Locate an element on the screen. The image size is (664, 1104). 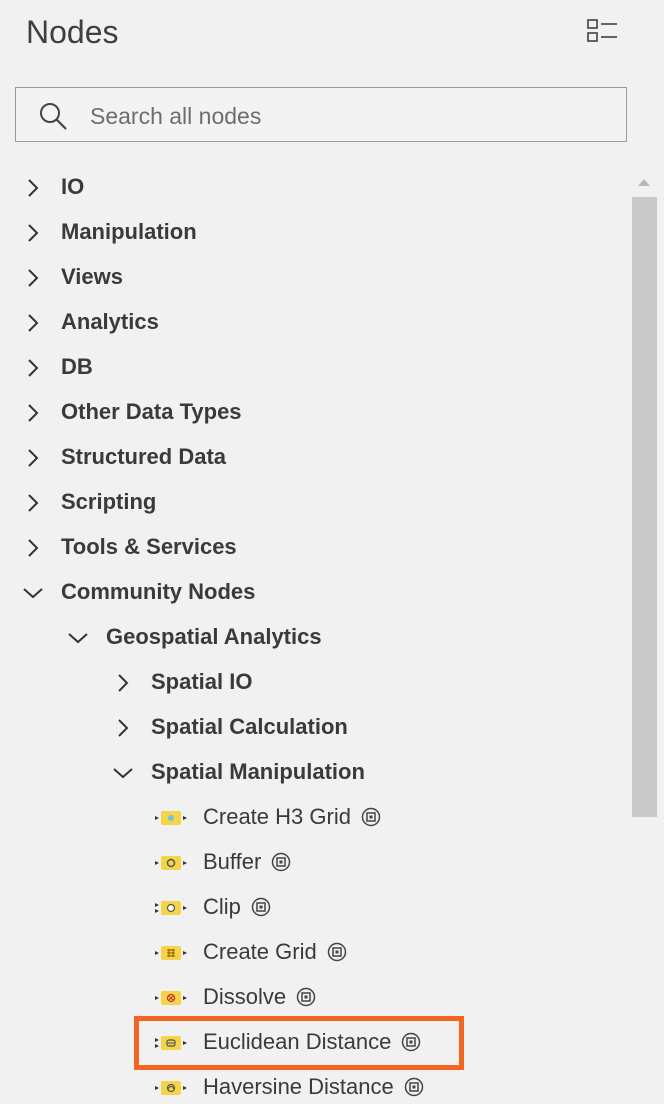
tree-item-spatial-io: Spatial IO is located at coordinates (312, 682).